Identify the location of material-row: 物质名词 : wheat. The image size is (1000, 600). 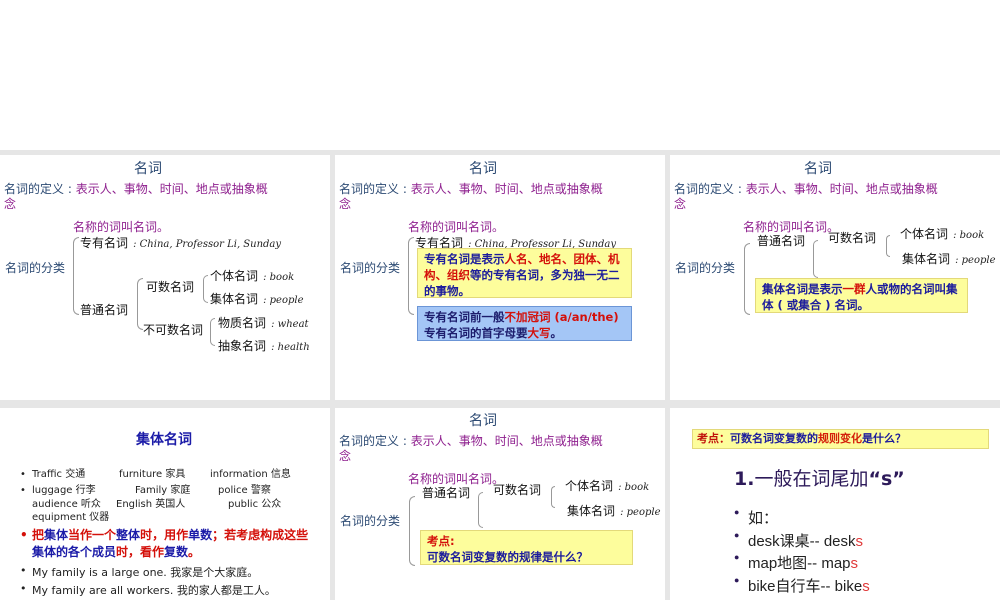
(263, 321).